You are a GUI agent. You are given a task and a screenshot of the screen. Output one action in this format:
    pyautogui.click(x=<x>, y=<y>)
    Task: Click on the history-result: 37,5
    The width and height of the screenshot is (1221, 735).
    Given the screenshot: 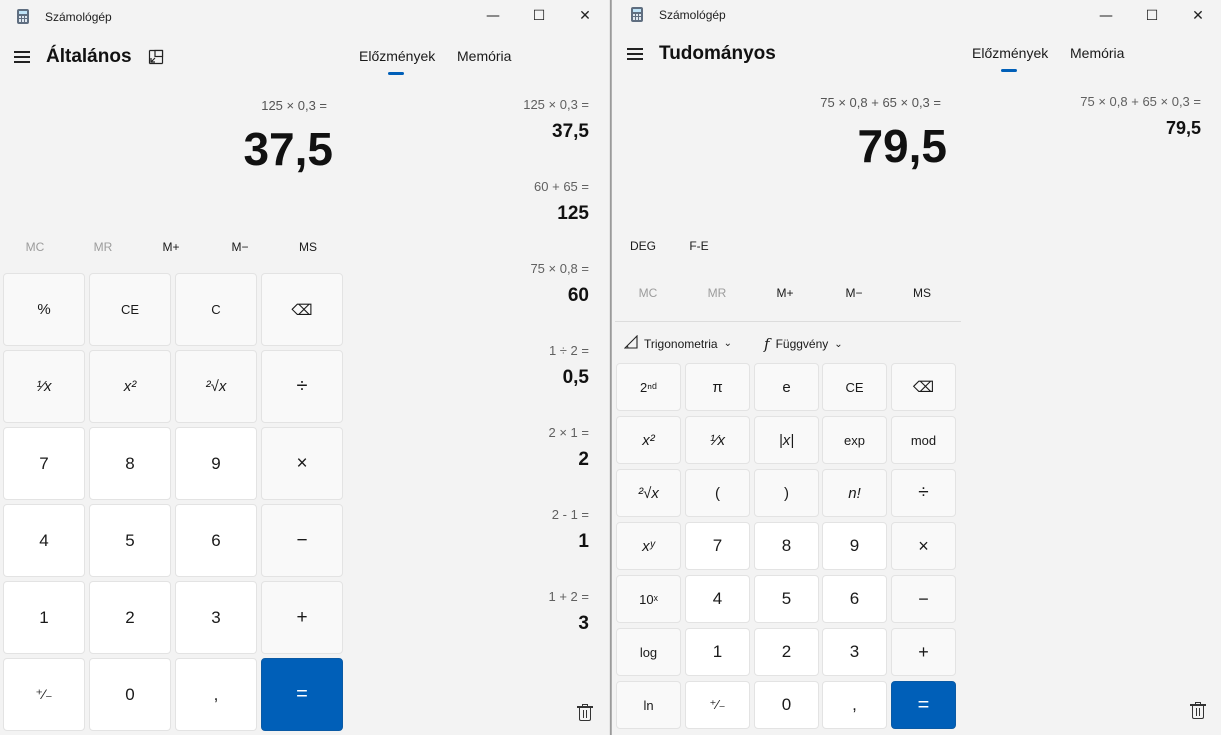 What is the action you would take?
    pyautogui.click(x=570, y=132)
    